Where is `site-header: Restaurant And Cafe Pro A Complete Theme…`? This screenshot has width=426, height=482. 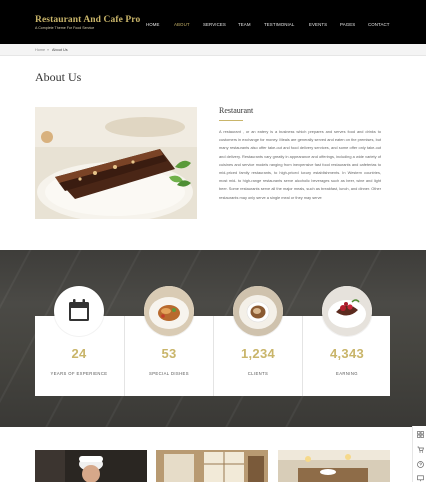 site-header: Restaurant And Cafe Pro A Complete Theme… is located at coordinates (213, 22).